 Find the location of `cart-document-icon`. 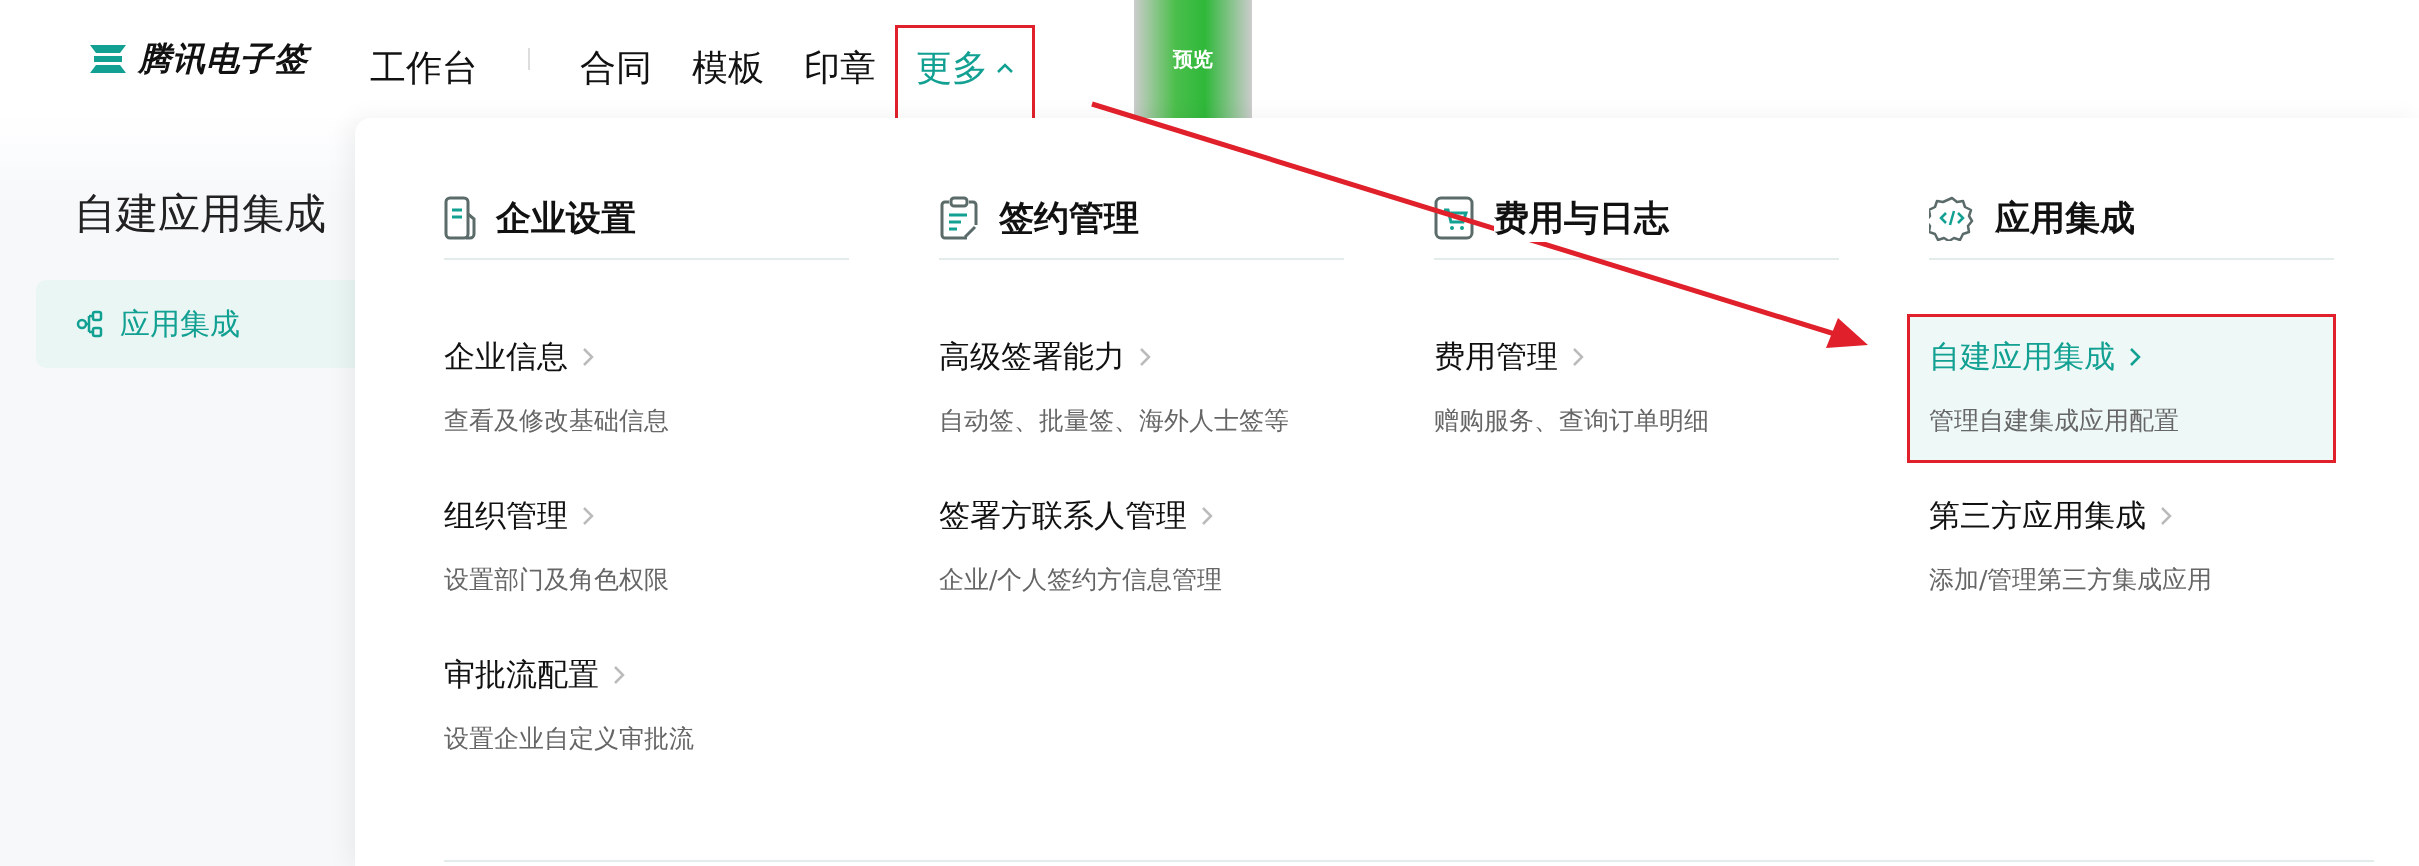

cart-document-icon is located at coordinates (1454, 218).